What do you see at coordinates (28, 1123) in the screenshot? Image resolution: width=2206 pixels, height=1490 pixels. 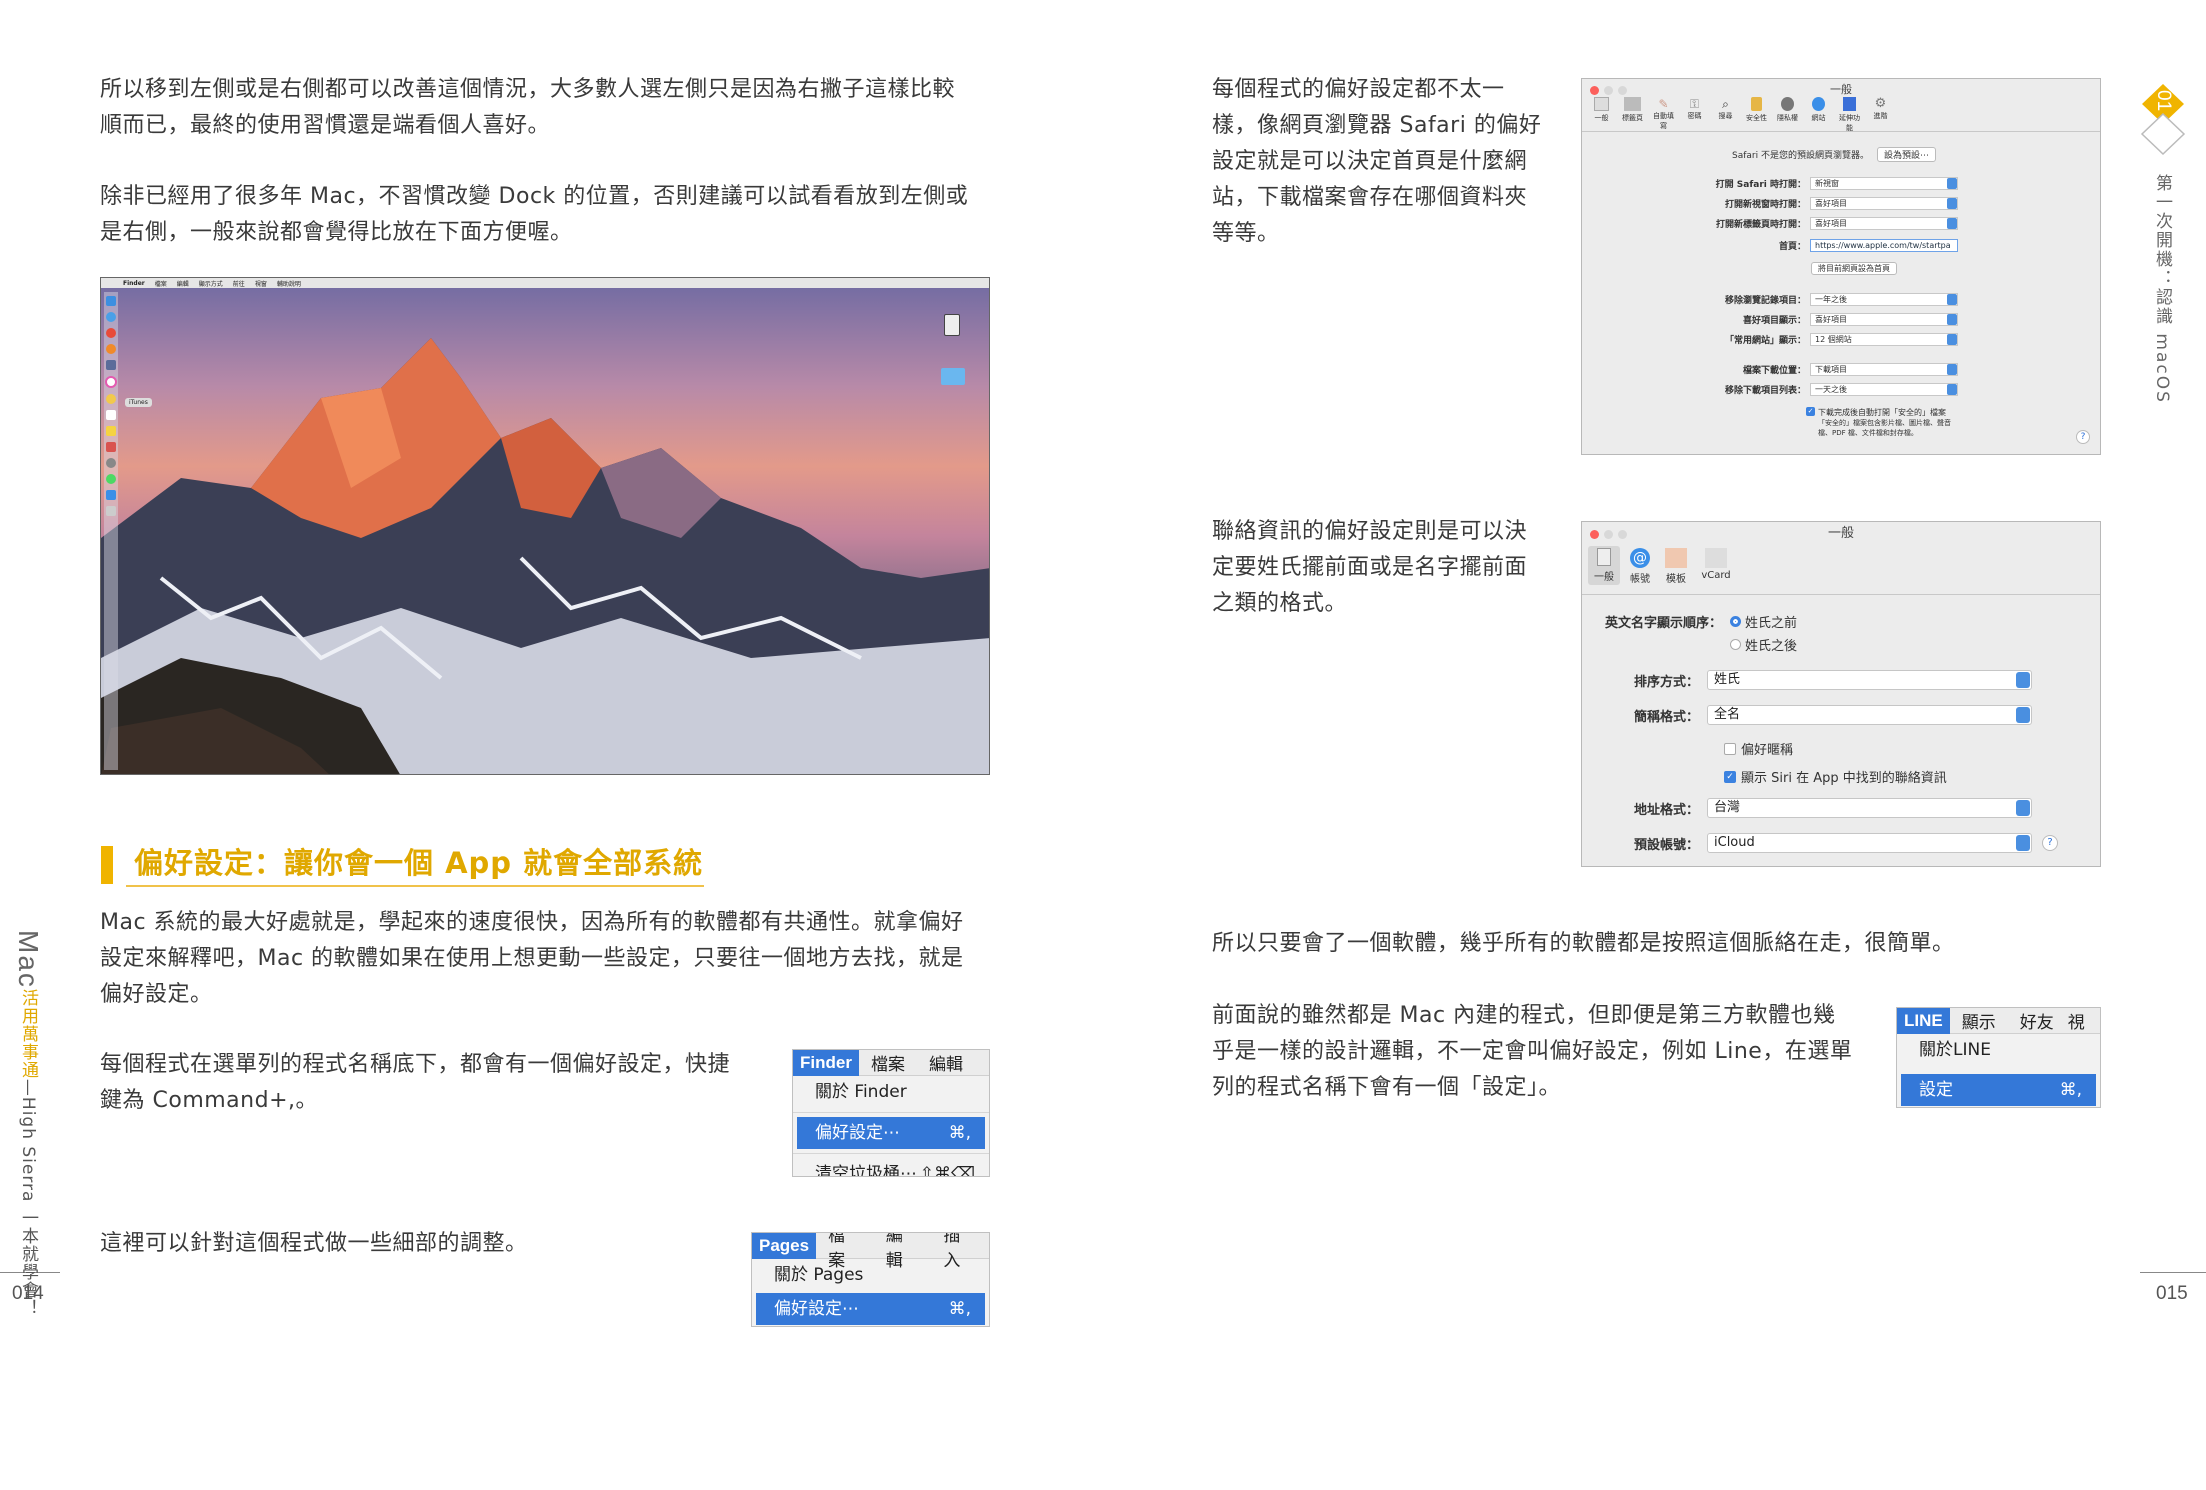 I see `left-running-title: Mac活用萬事通—High Sierra 一本就學會！` at bounding box center [28, 1123].